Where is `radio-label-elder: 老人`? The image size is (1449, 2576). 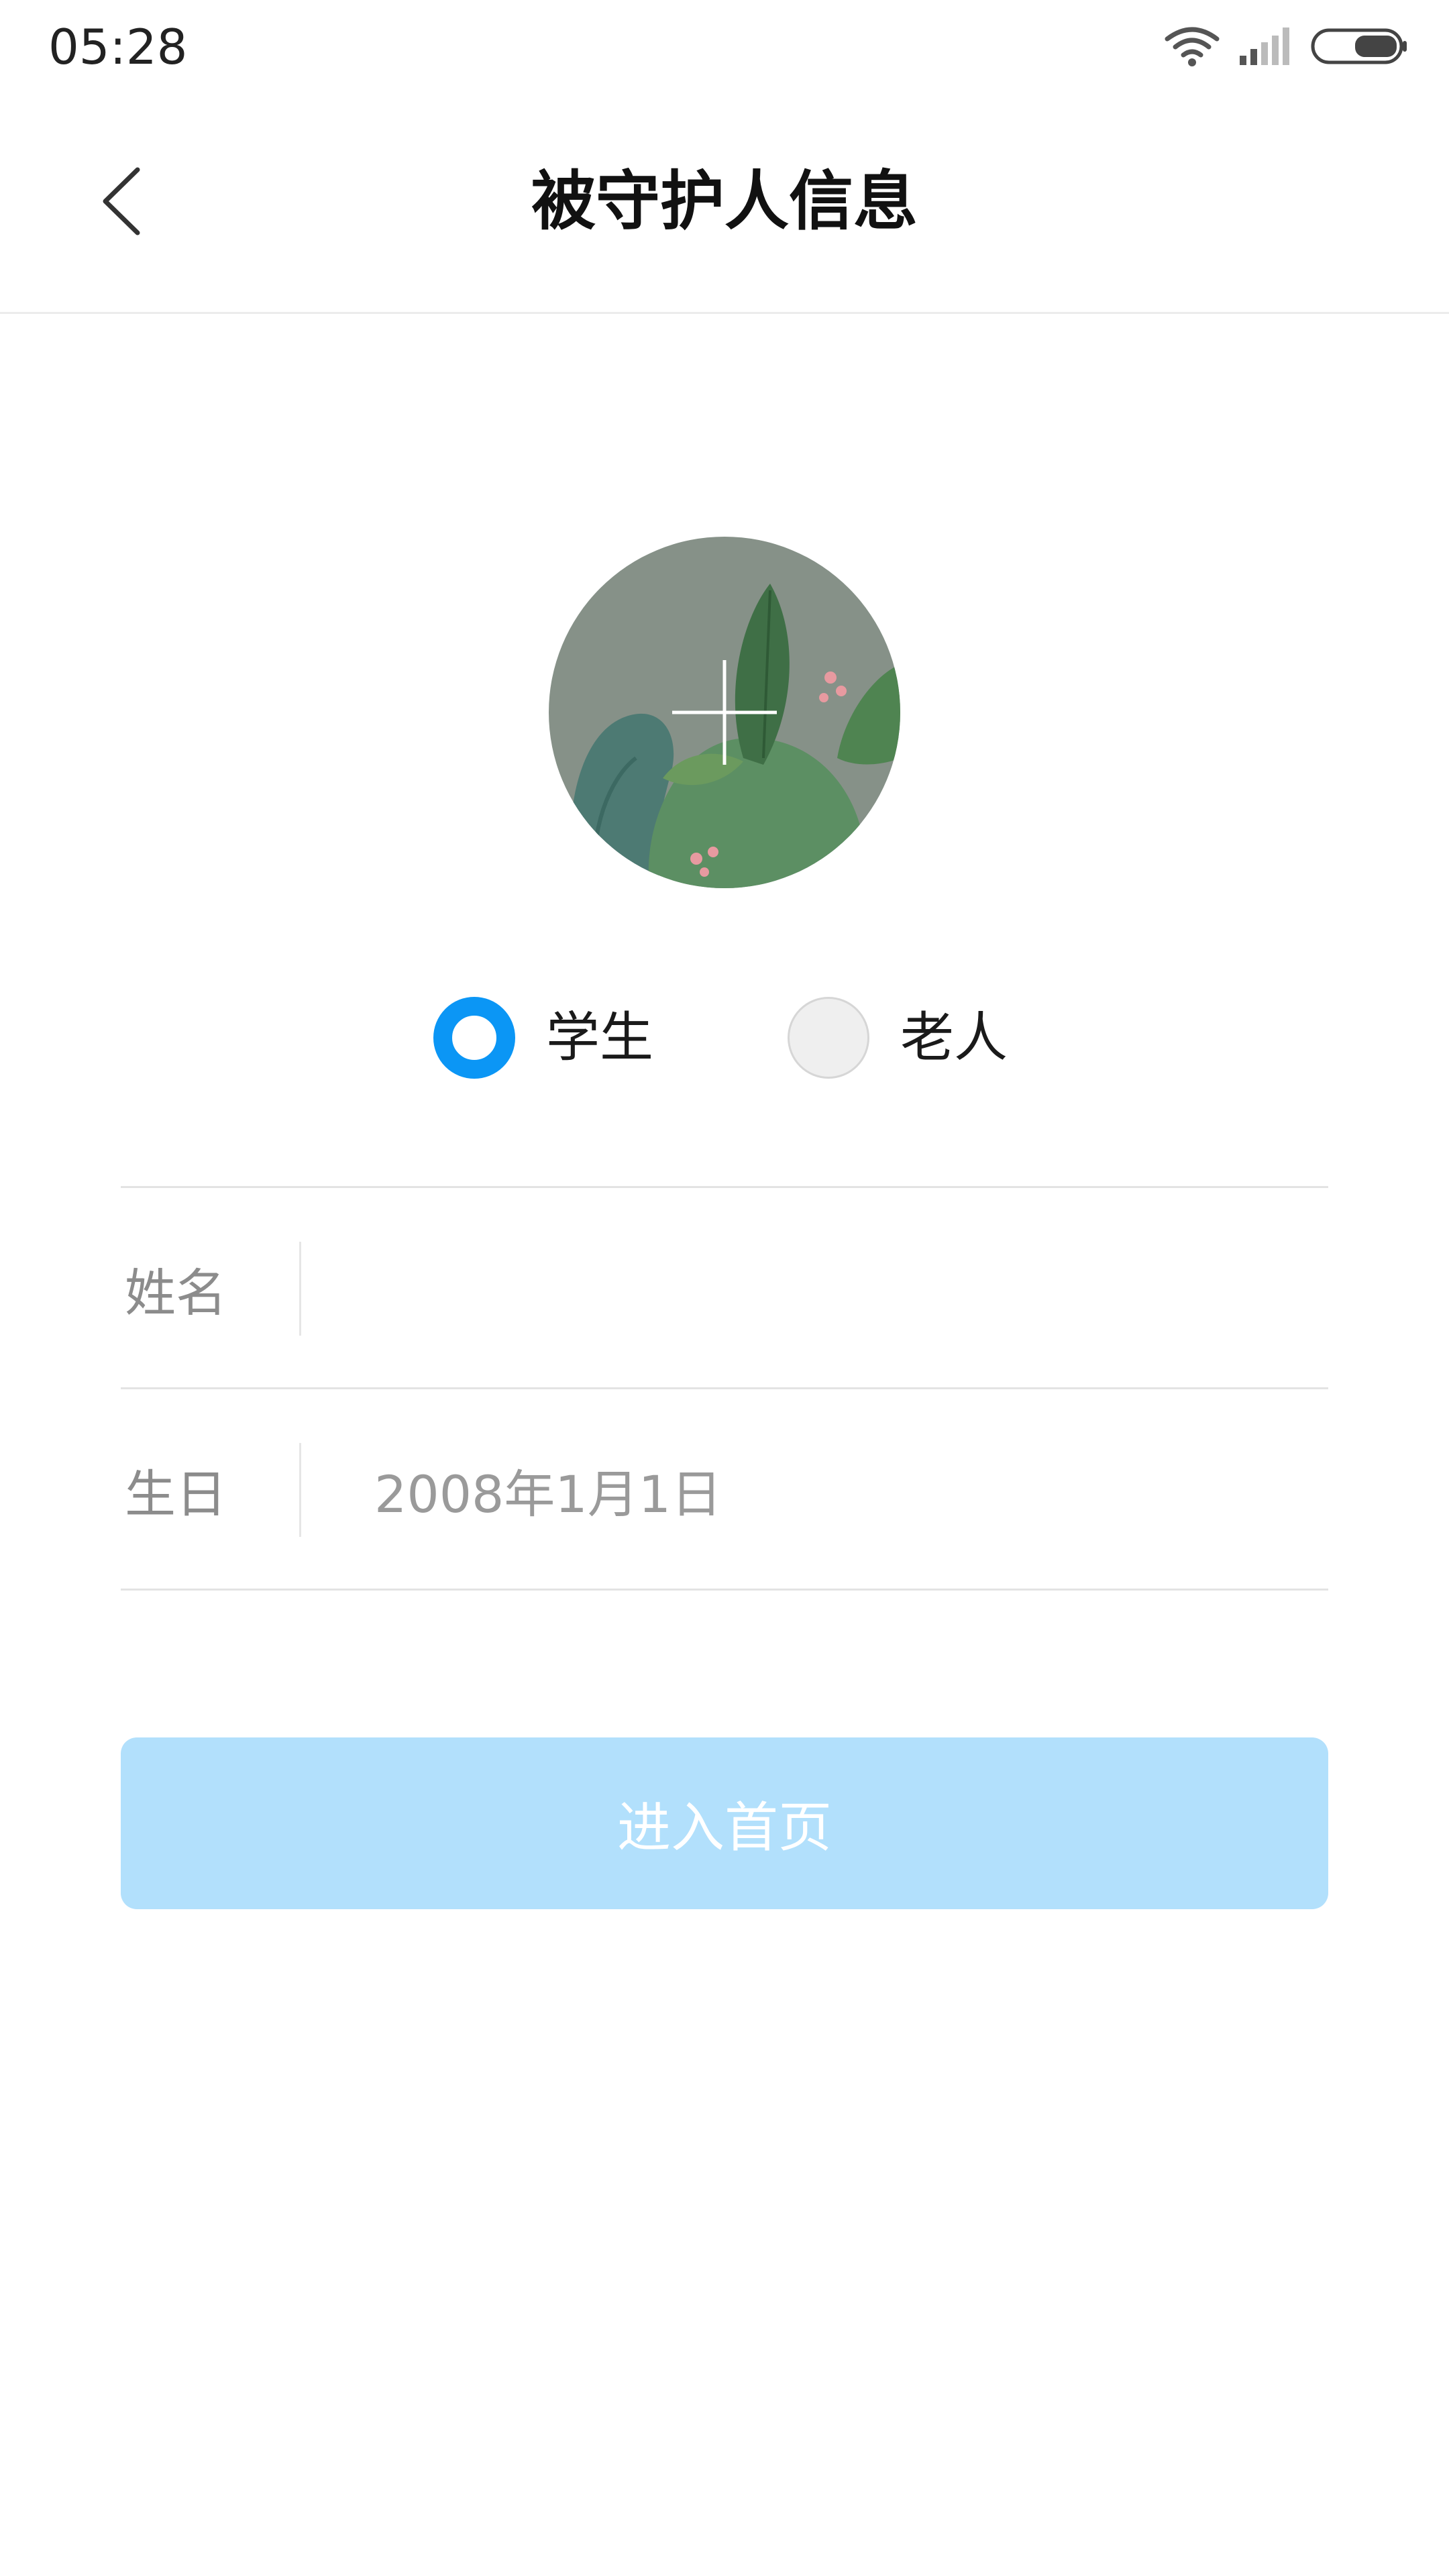
radio-label-elder: 老人 is located at coordinates (954, 1037).